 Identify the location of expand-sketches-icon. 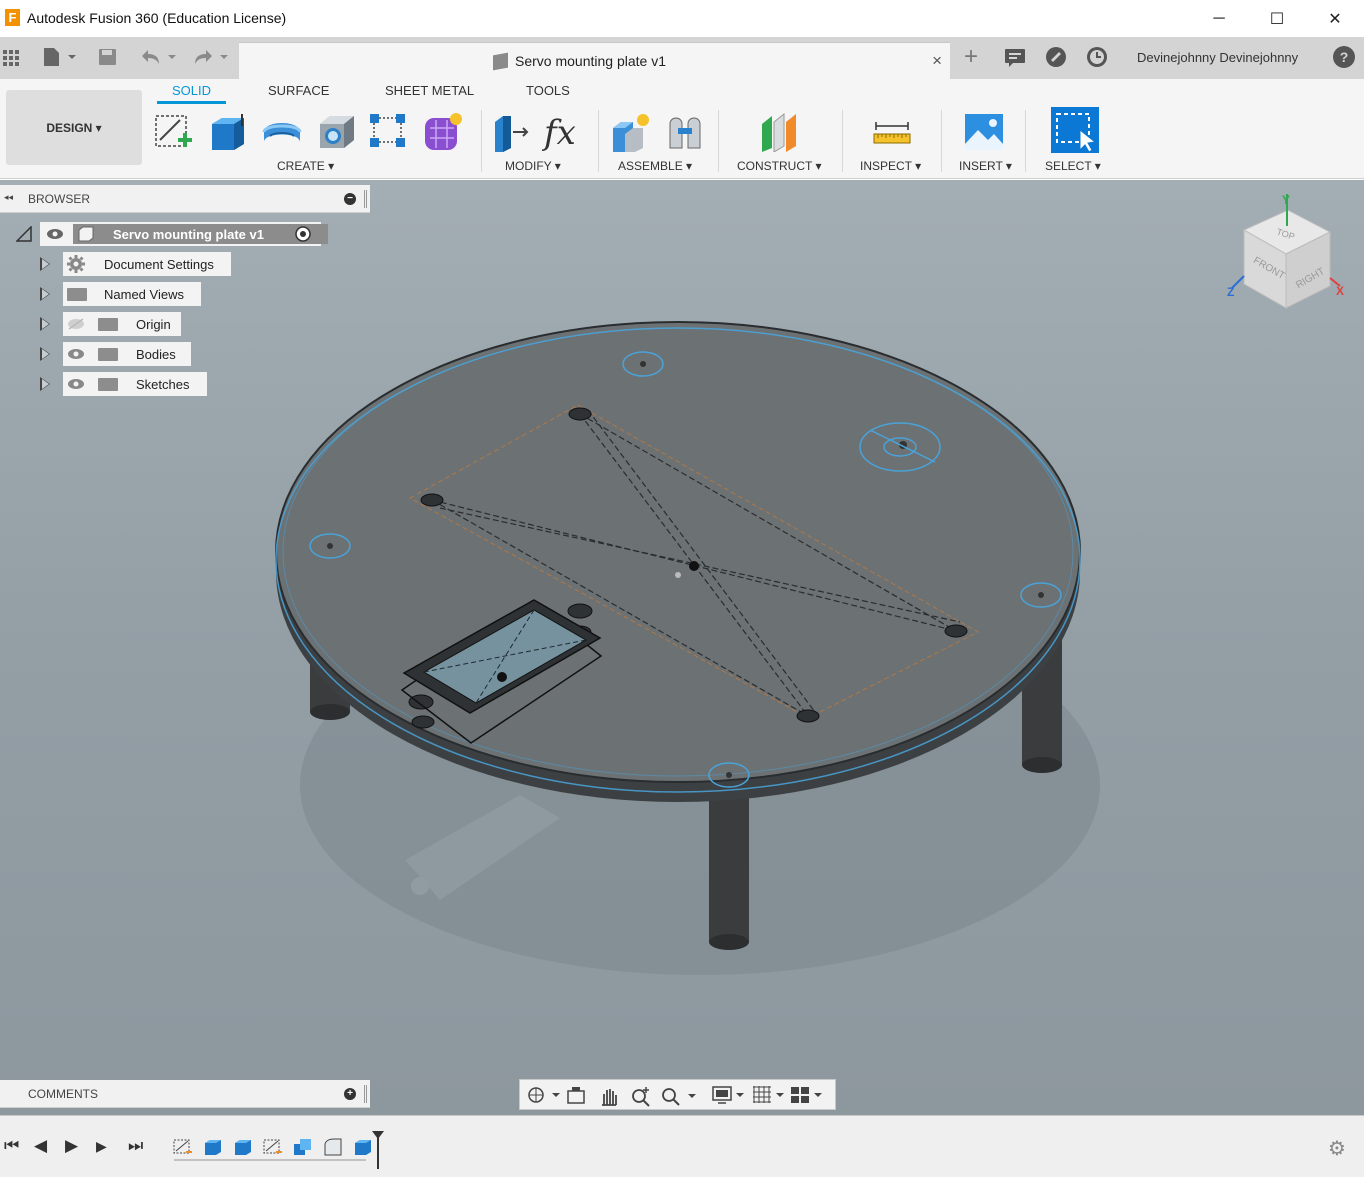
(45, 384).